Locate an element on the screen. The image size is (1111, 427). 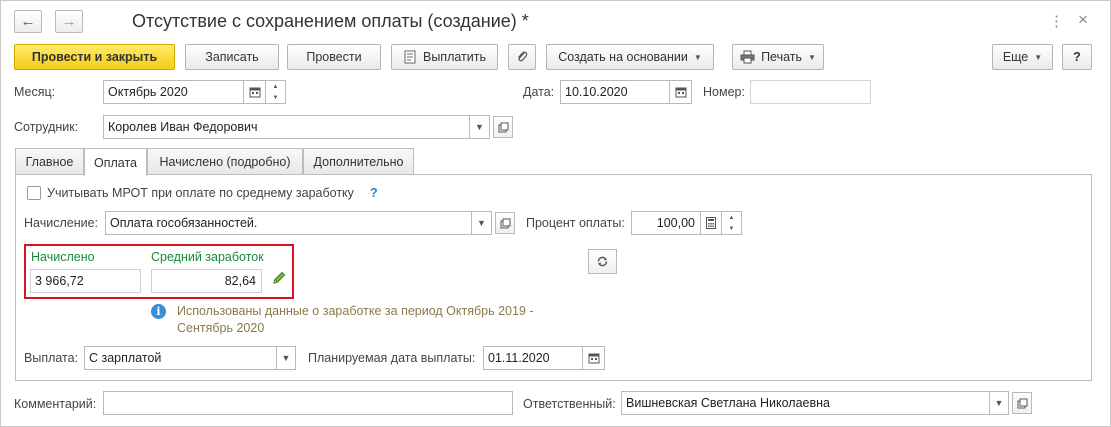
attach-button is located at coordinates (522, 57).